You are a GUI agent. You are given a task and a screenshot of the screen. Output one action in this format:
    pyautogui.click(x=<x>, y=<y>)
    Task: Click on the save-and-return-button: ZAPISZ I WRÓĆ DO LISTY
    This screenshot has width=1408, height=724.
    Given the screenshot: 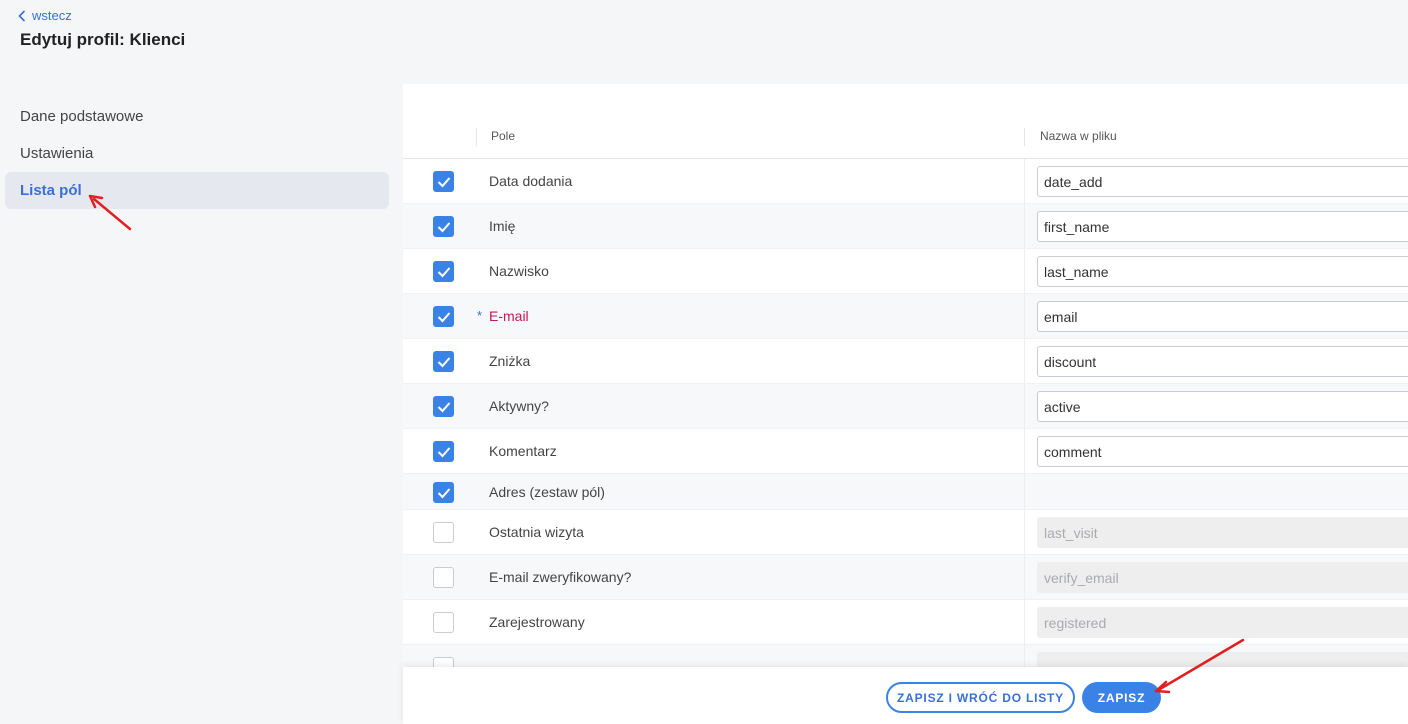 What is the action you would take?
    pyautogui.click(x=980, y=697)
    